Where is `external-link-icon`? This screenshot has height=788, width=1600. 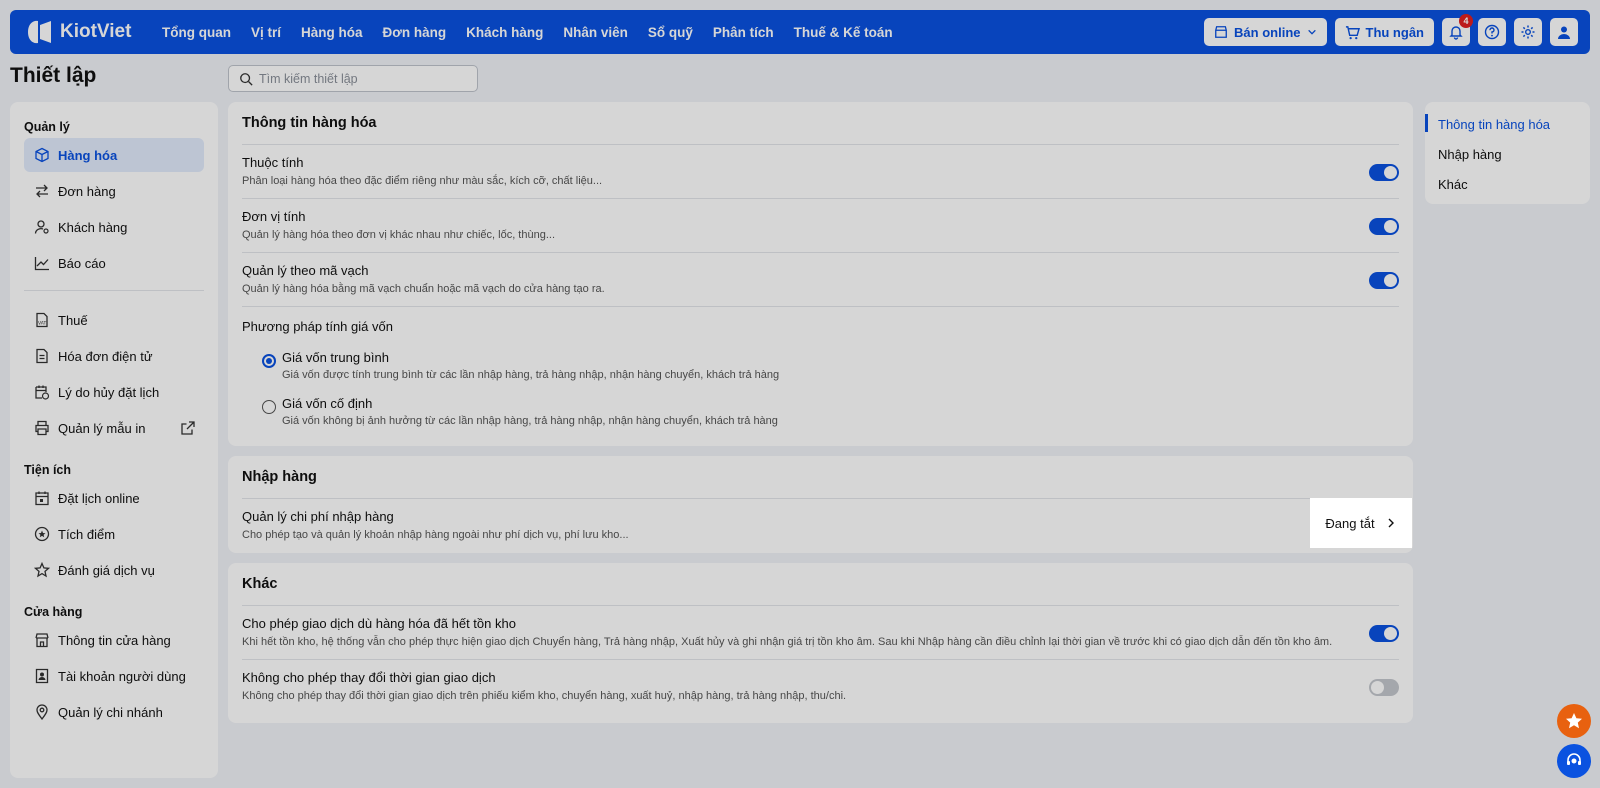
external-link-icon is located at coordinates (188, 428).